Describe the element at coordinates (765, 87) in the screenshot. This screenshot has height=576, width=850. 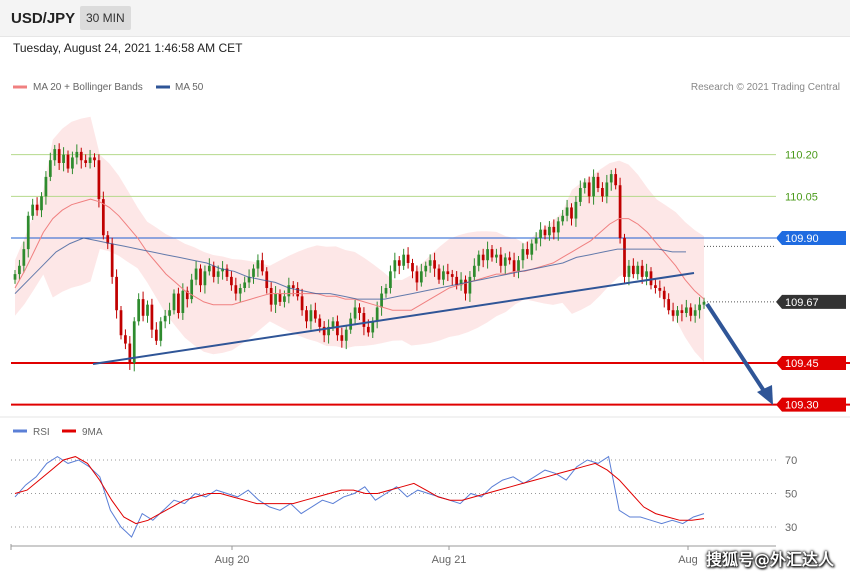
I see `credit-text: Research © 2021 Trading Central` at that location.